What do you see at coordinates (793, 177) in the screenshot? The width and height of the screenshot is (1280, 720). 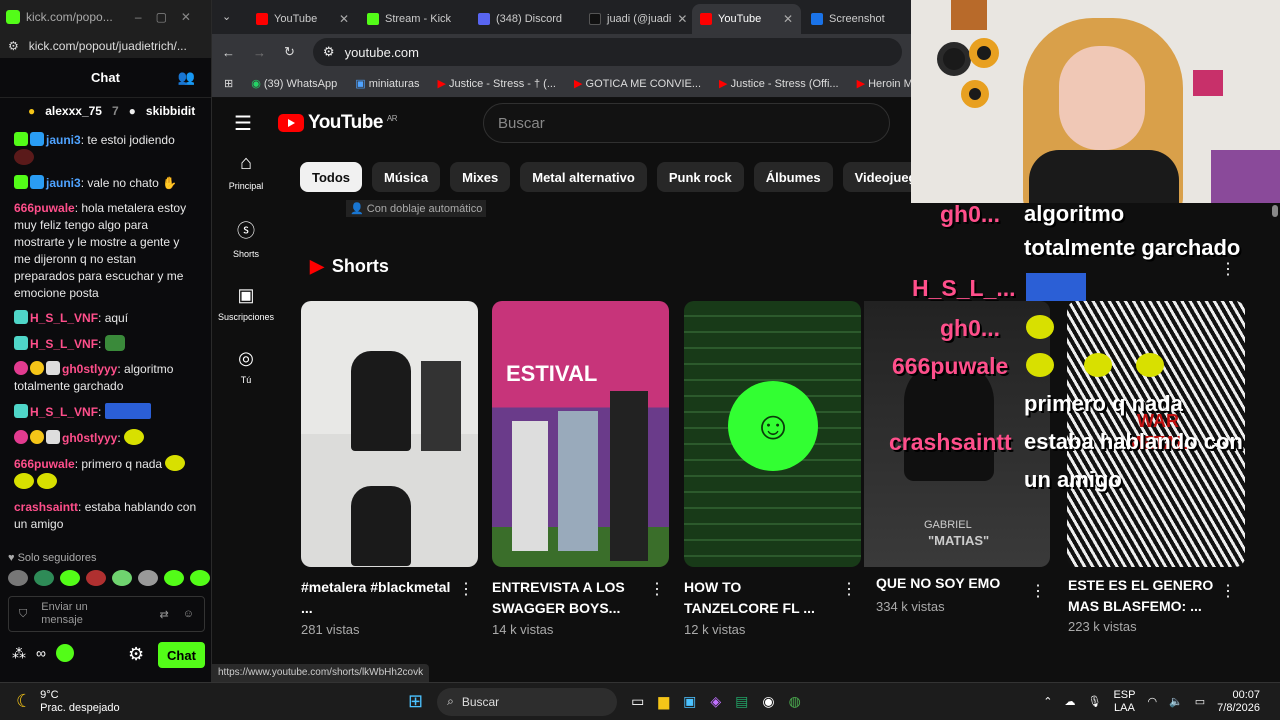 I see `chip-albumes: Álbumes` at bounding box center [793, 177].